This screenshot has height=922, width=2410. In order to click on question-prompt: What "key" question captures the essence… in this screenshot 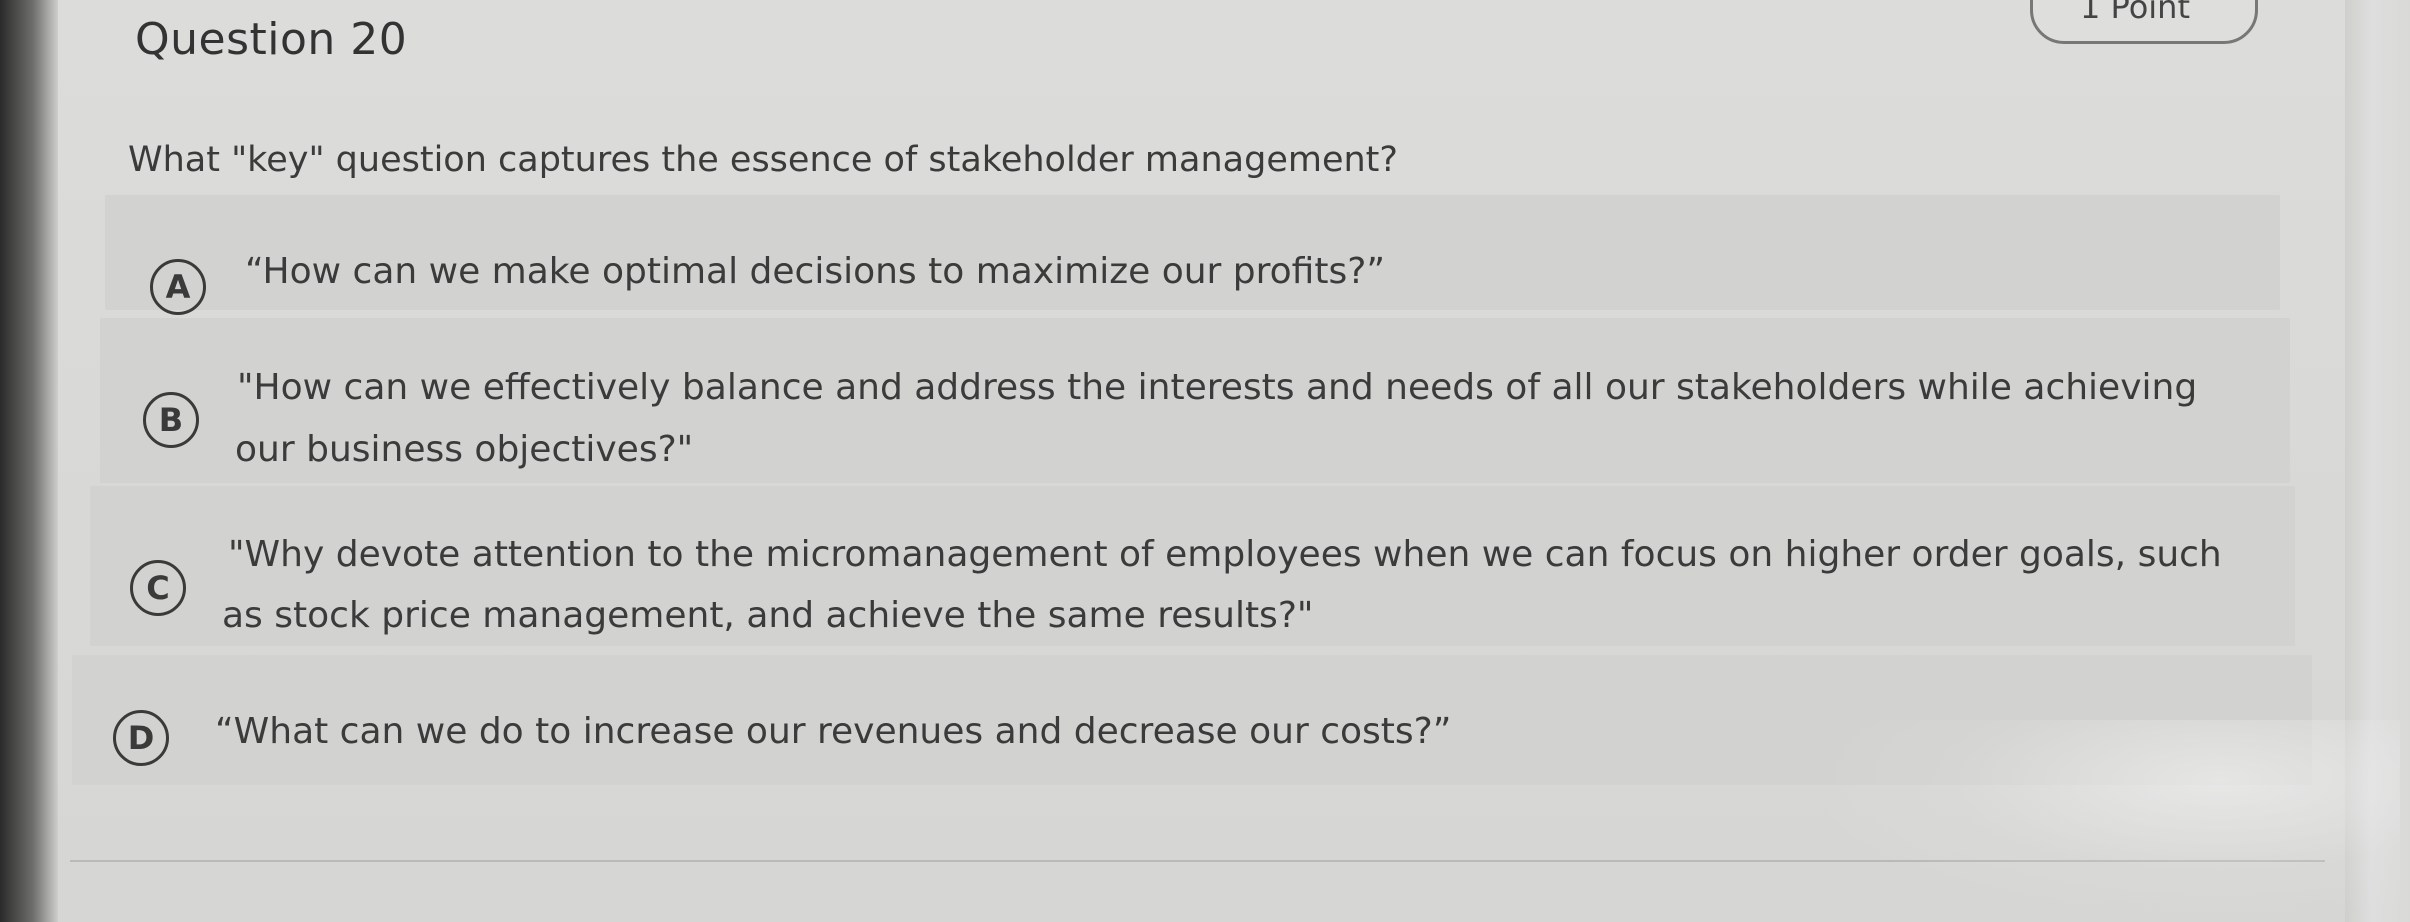, I will do `click(763, 160)`.